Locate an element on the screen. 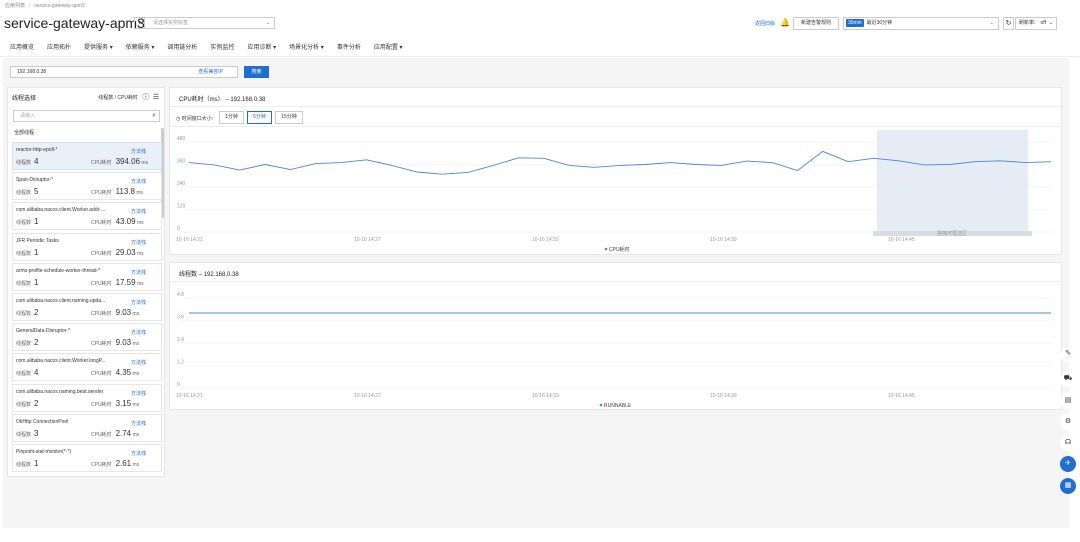 The height and width of the screenshot is (542, 1080). window-1min-button: 1分钟 is located at coordinates (231, 117).